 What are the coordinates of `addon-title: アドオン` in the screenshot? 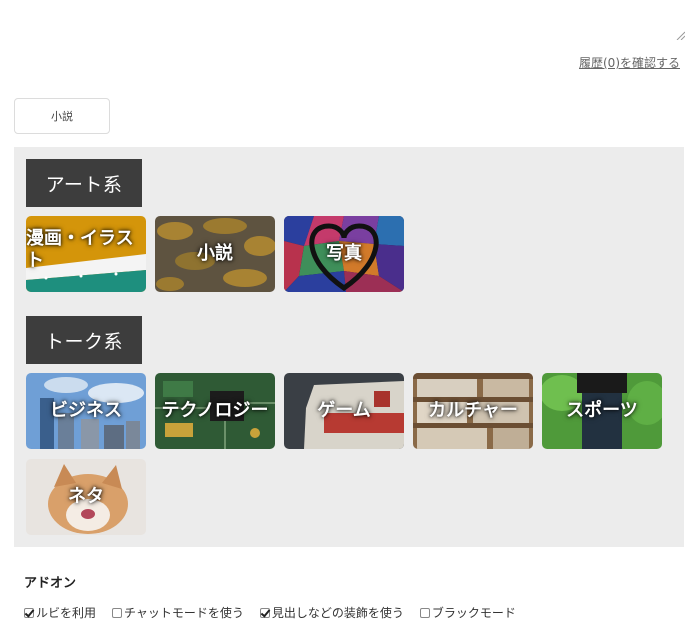 It's located at (50, 583).